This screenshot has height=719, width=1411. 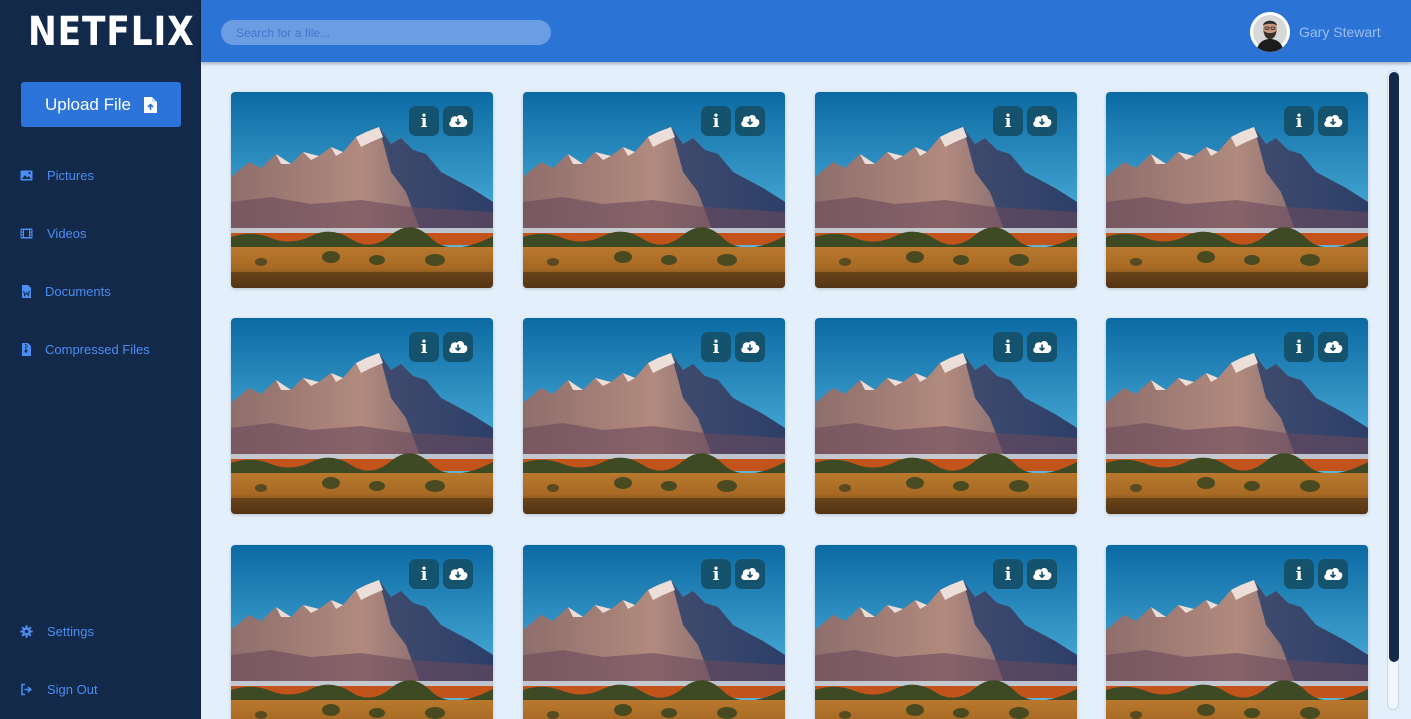 What do you see at coordinates (70, 175) in the screenshot?
I see `sidebar-item-label: Pictures` at bounding box center [70, 175].